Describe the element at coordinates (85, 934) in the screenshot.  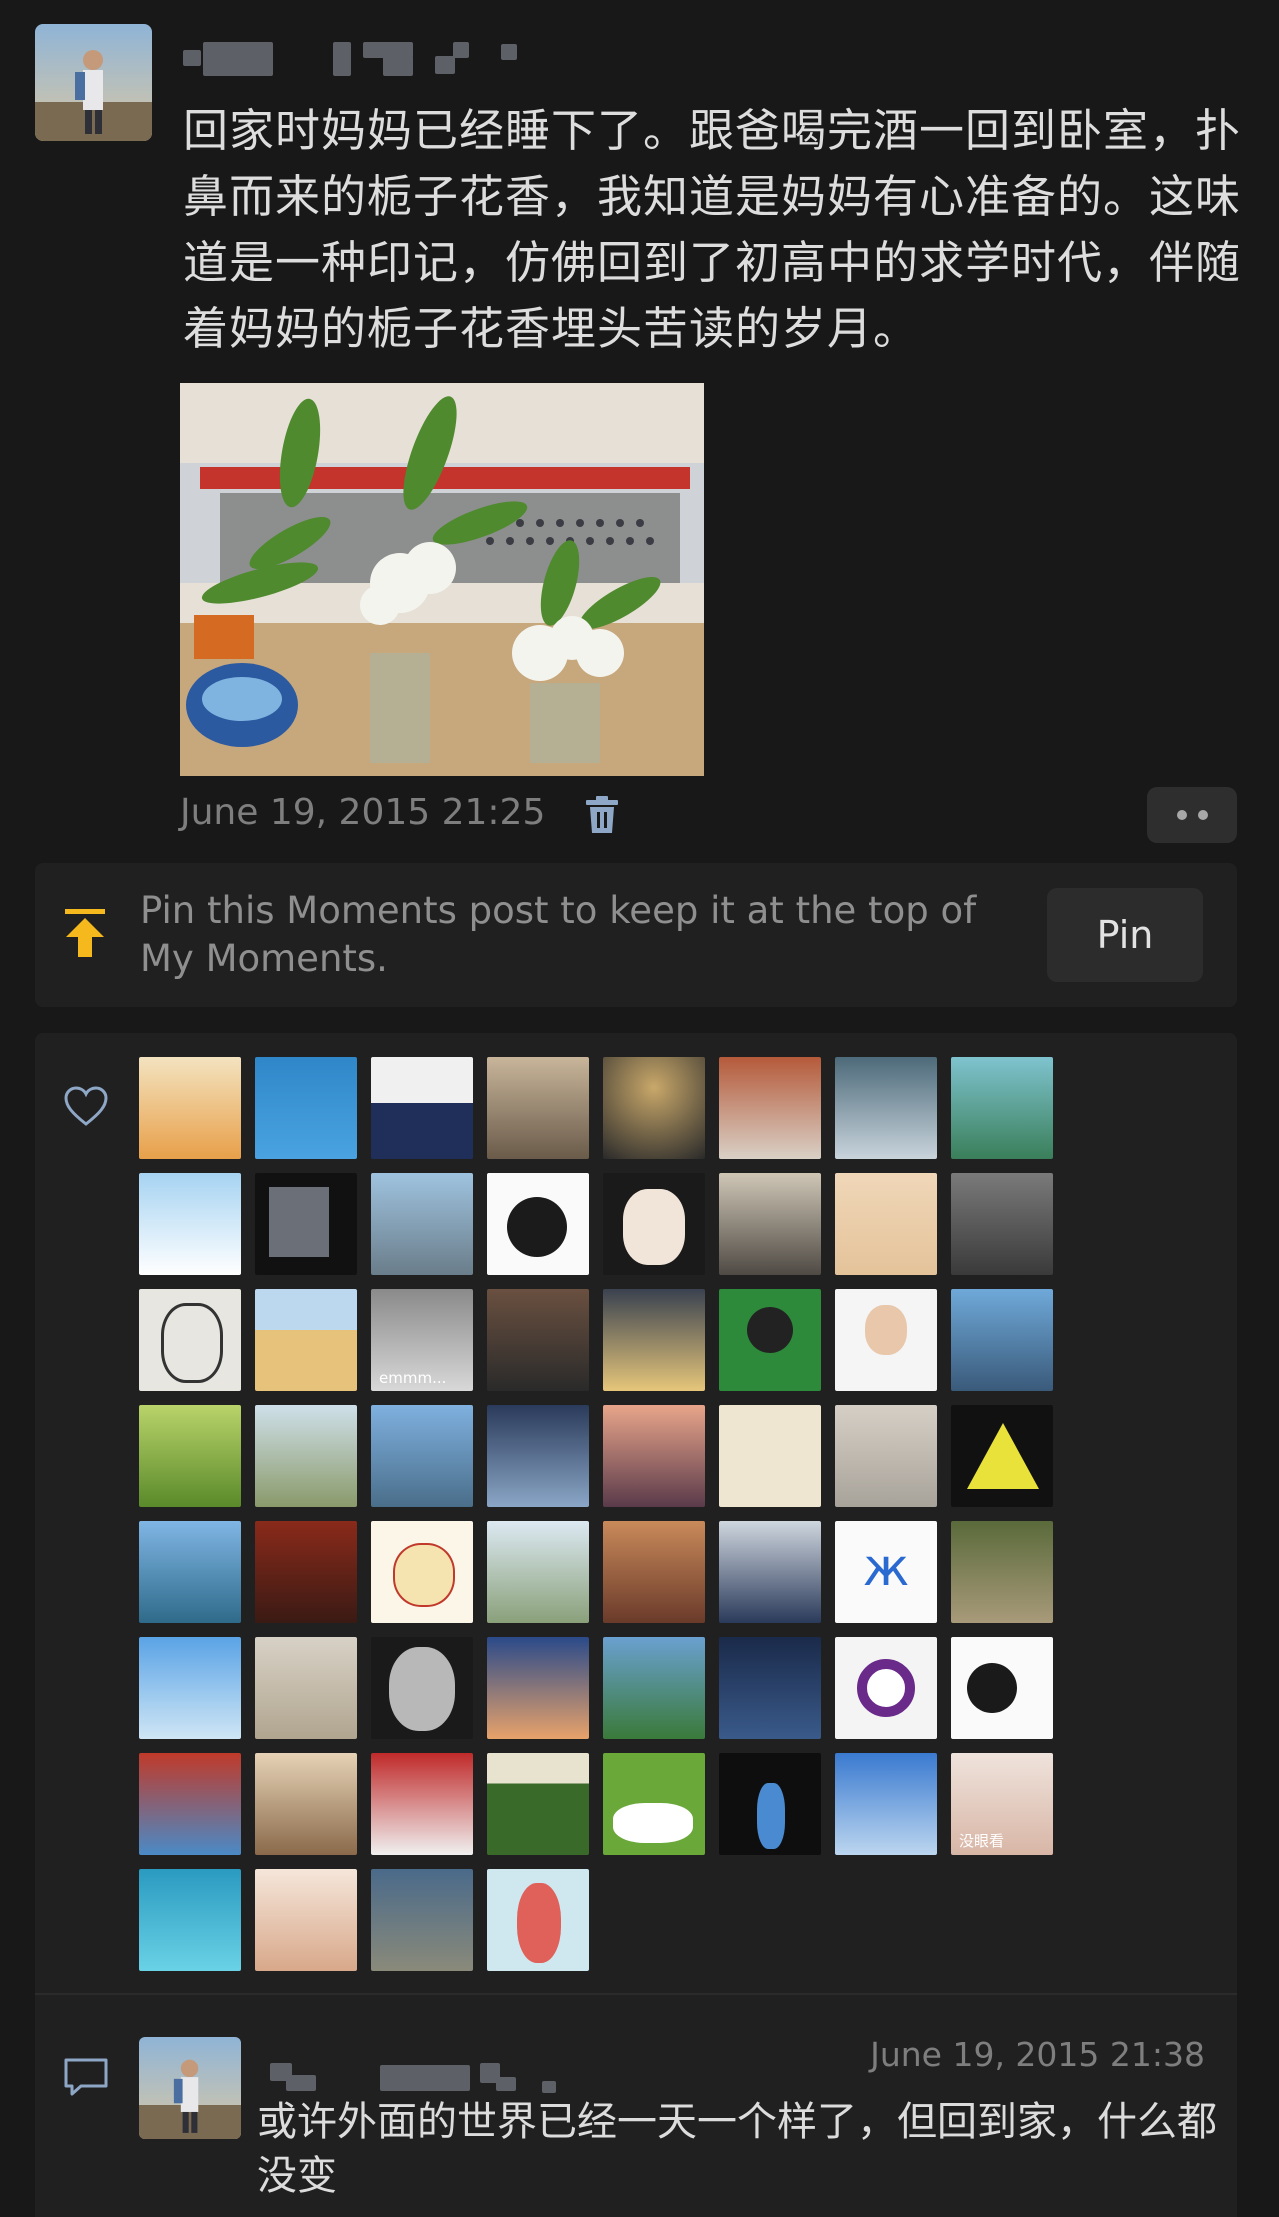
I see `pin-top-icon` at that location.